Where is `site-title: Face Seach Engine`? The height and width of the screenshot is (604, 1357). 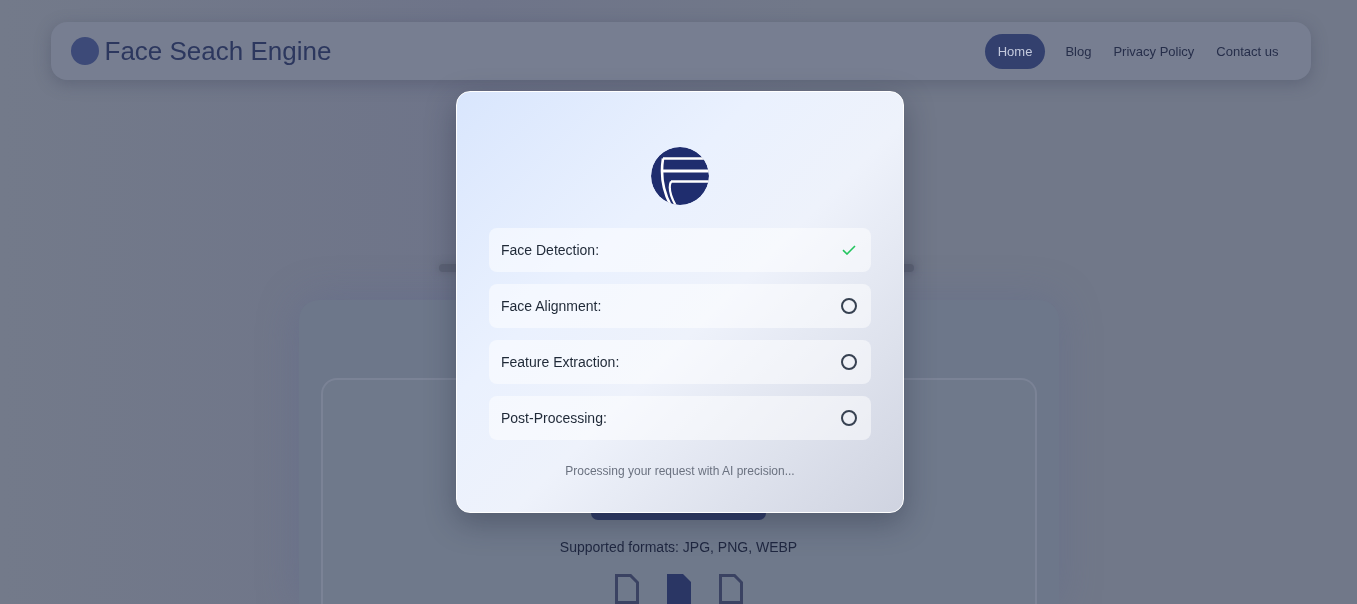 site-title: Face Seach Engine is located at coordinates (218, 51).